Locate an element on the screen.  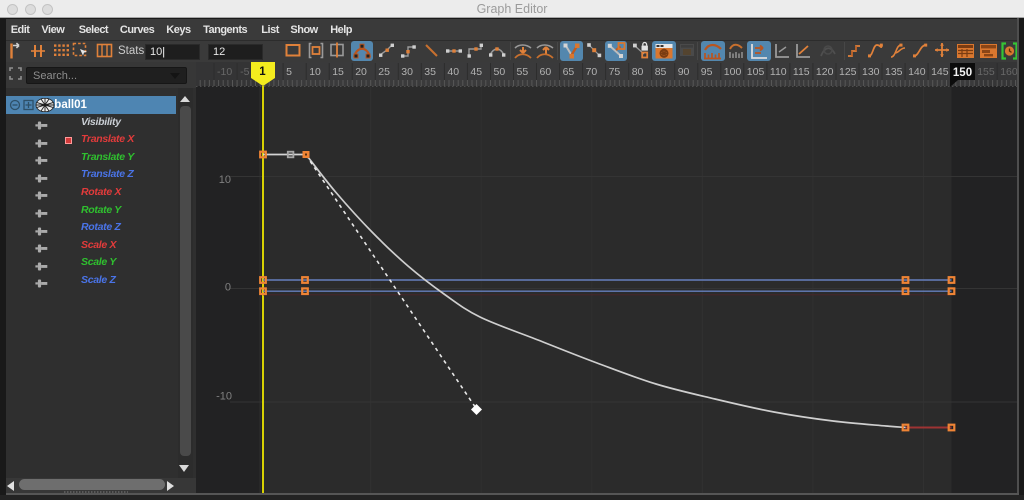
svg-text: 45 is located at coordinates (476, 72).